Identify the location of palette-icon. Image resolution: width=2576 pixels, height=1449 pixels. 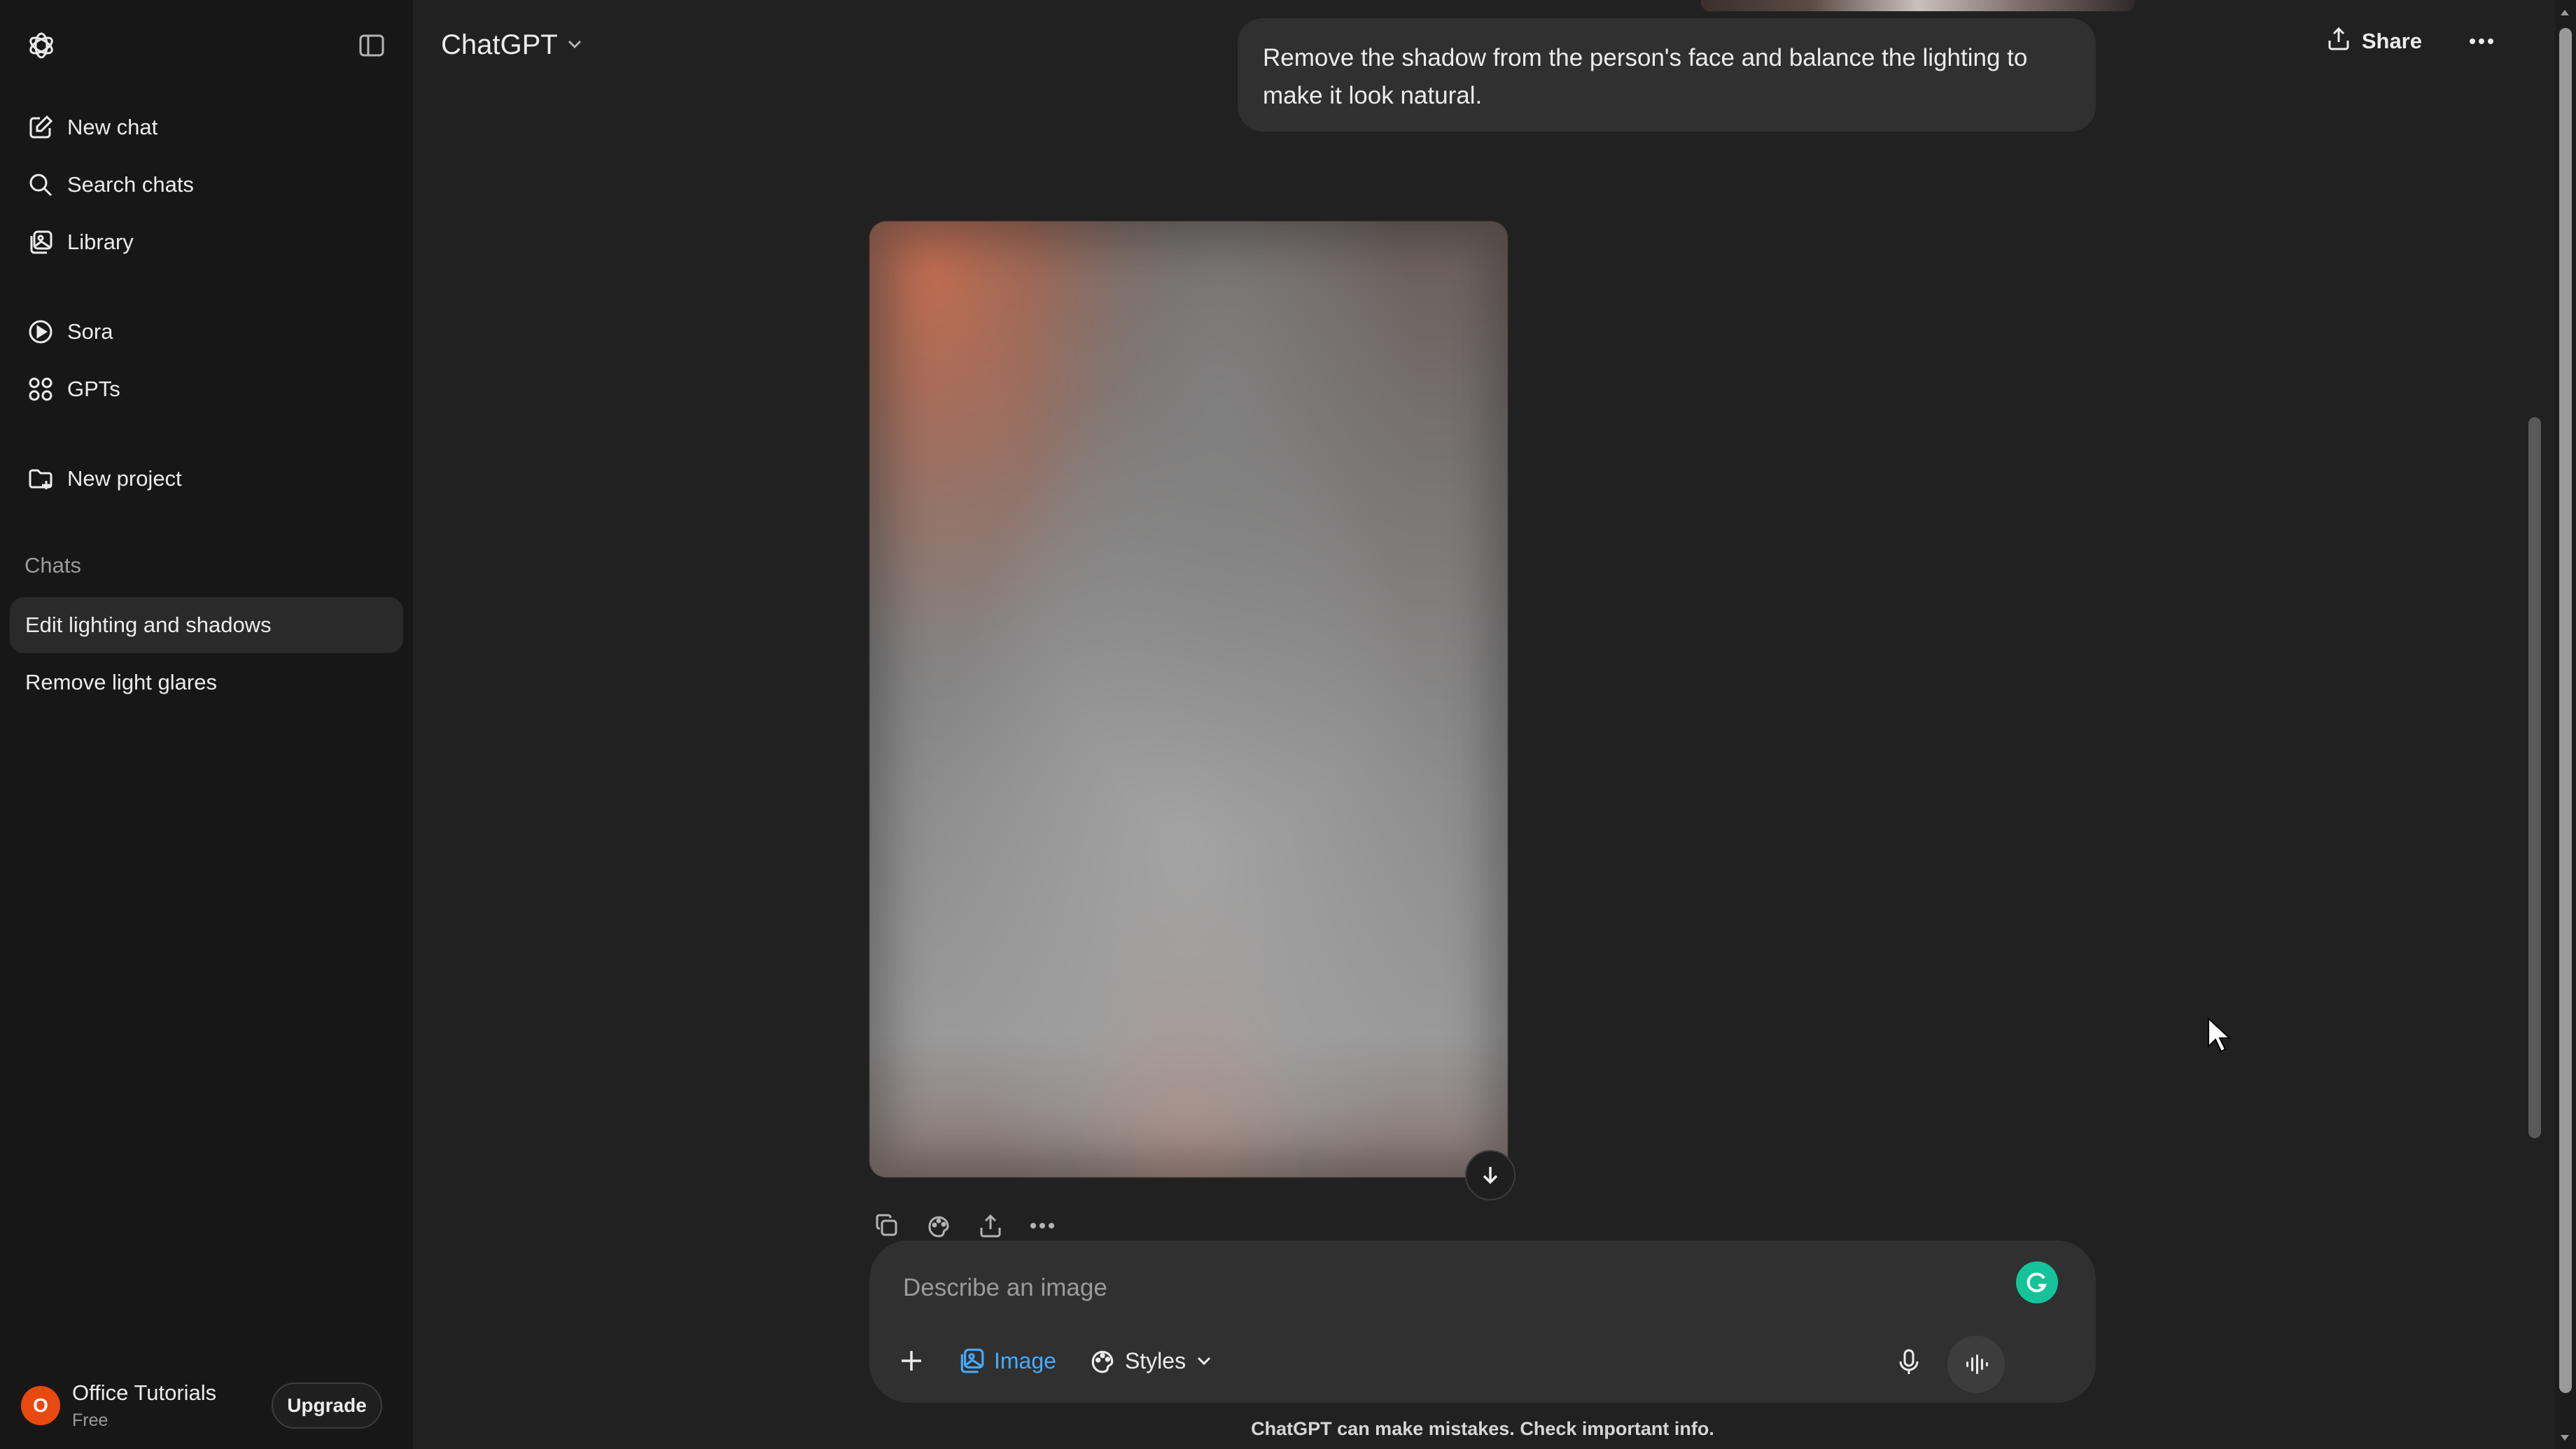
(1102, 1361).